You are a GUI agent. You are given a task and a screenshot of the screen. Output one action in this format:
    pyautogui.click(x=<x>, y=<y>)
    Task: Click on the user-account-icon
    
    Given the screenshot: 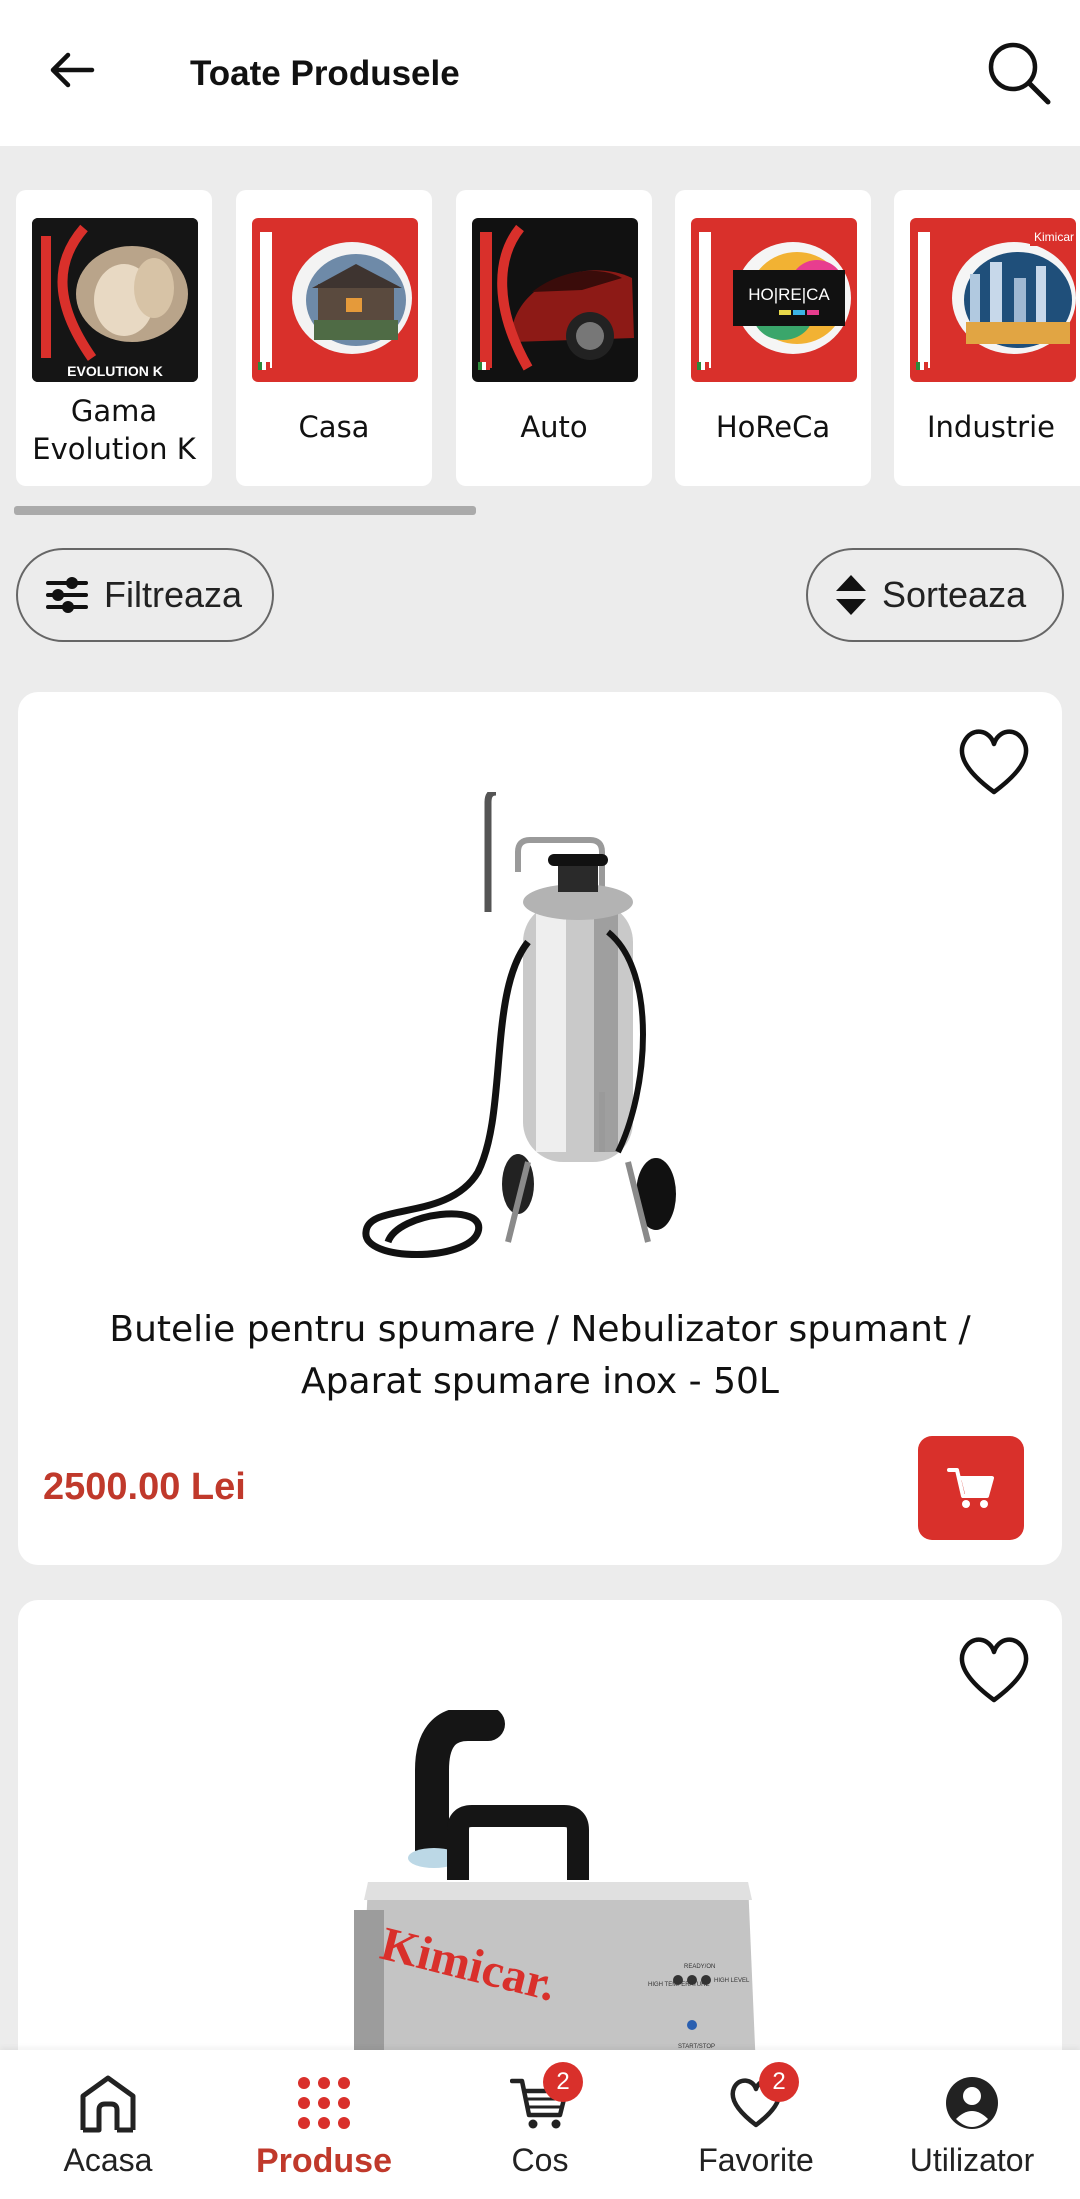 What is the action you would take?
    pyautogui.click(x=972, y=2103)
    